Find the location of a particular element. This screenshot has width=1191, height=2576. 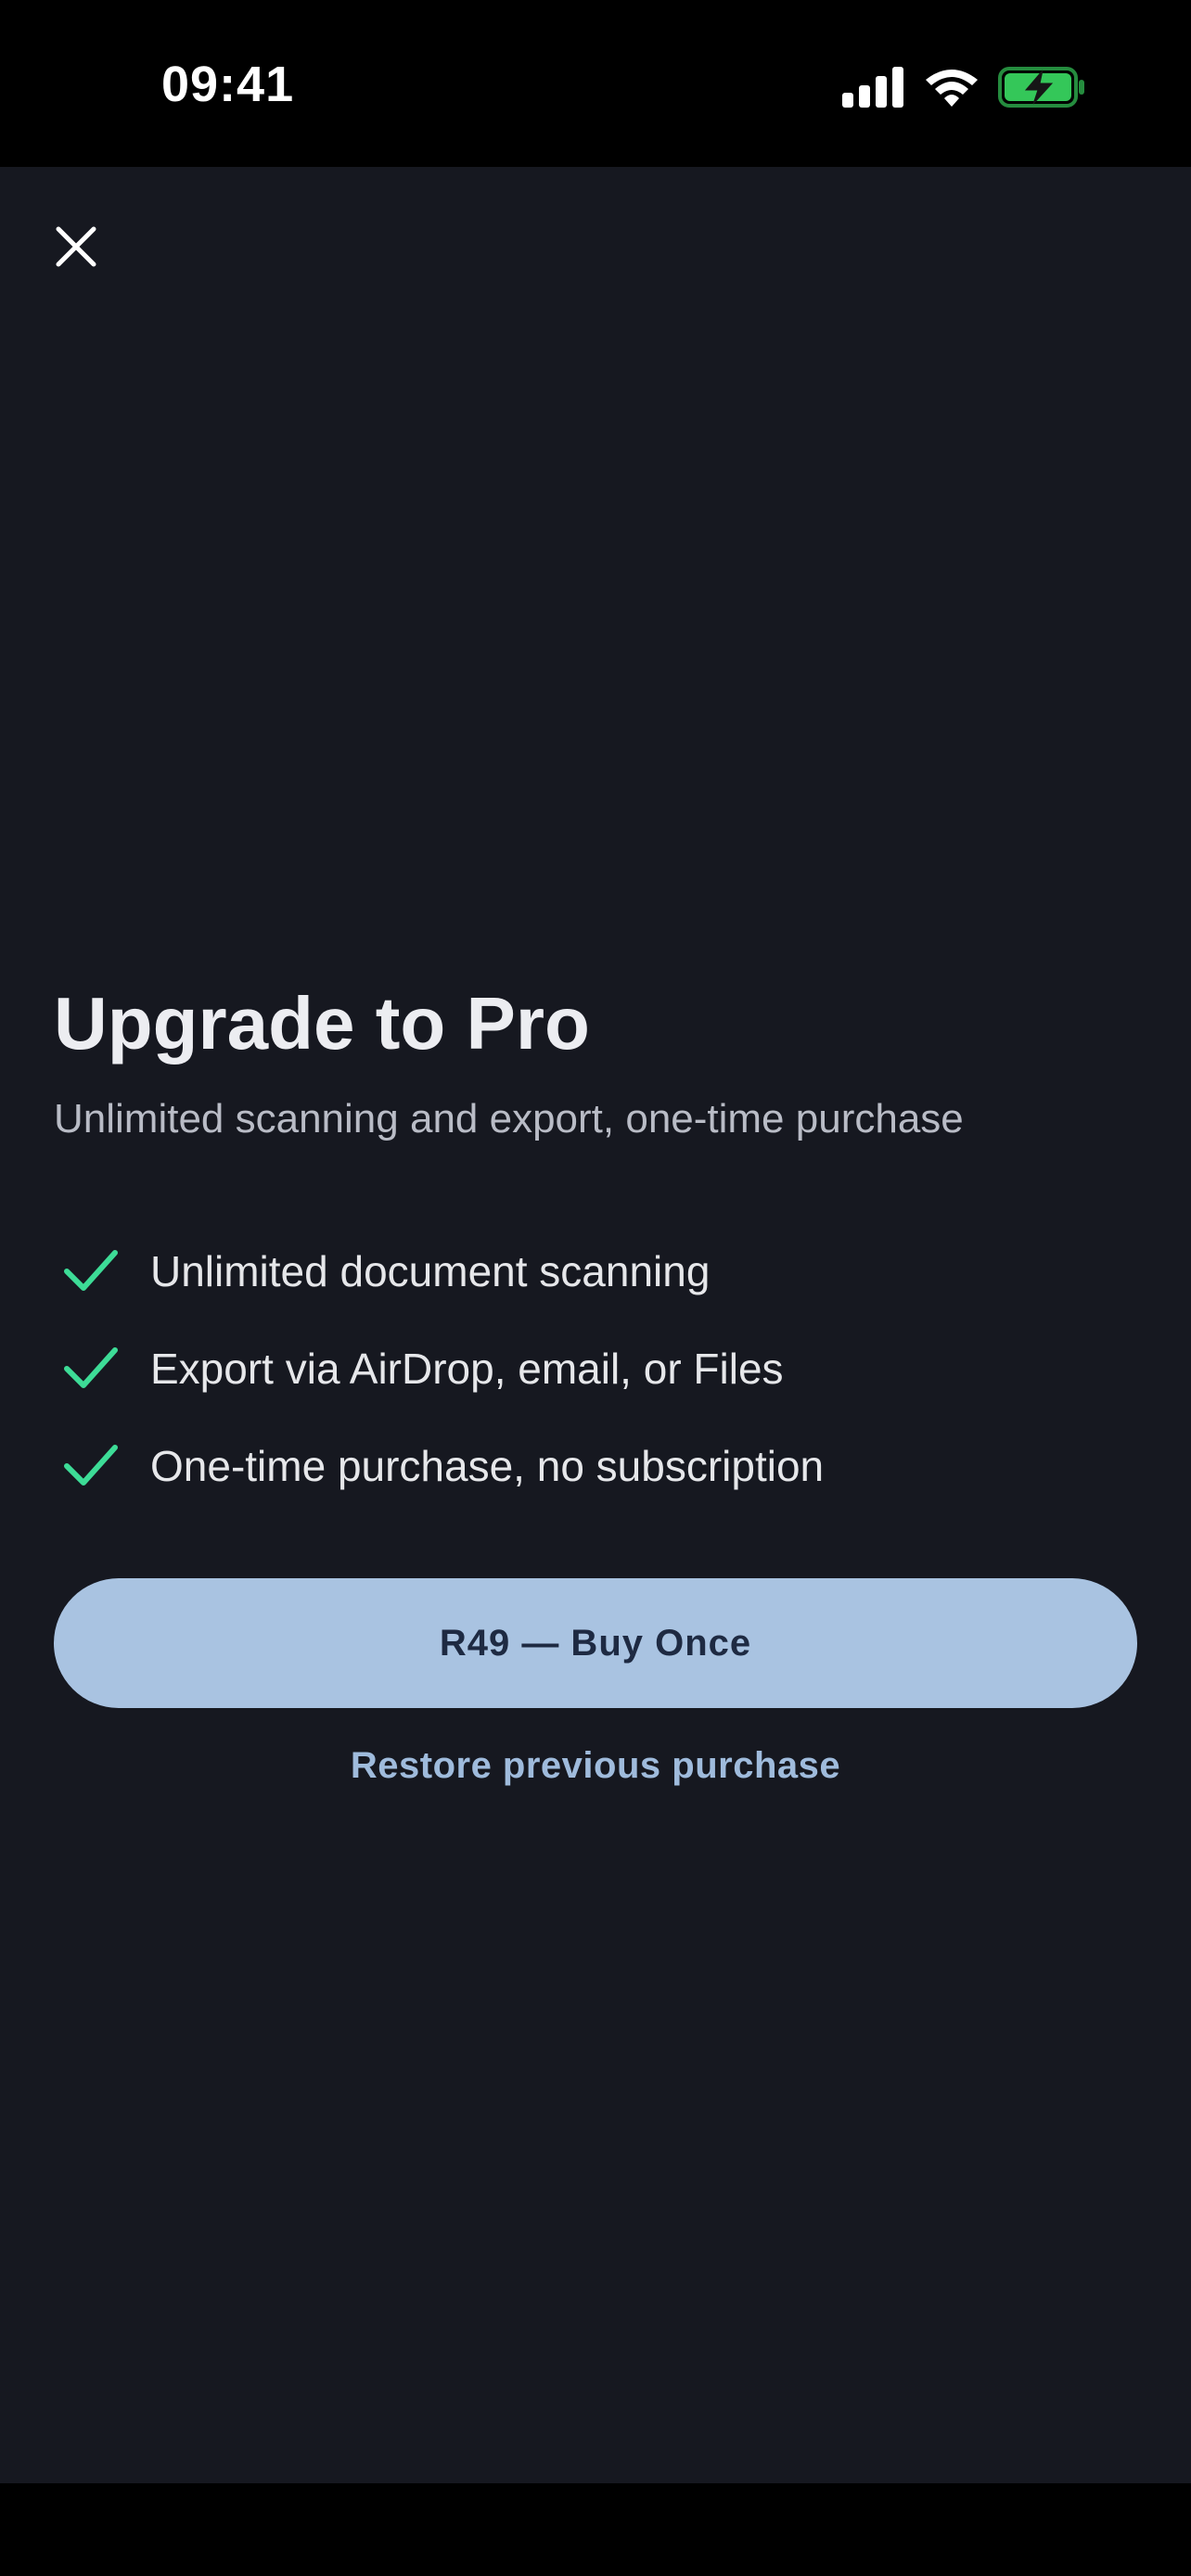

feature-label: One-time purchase, no subscription is located at coordinates (488, 1465).